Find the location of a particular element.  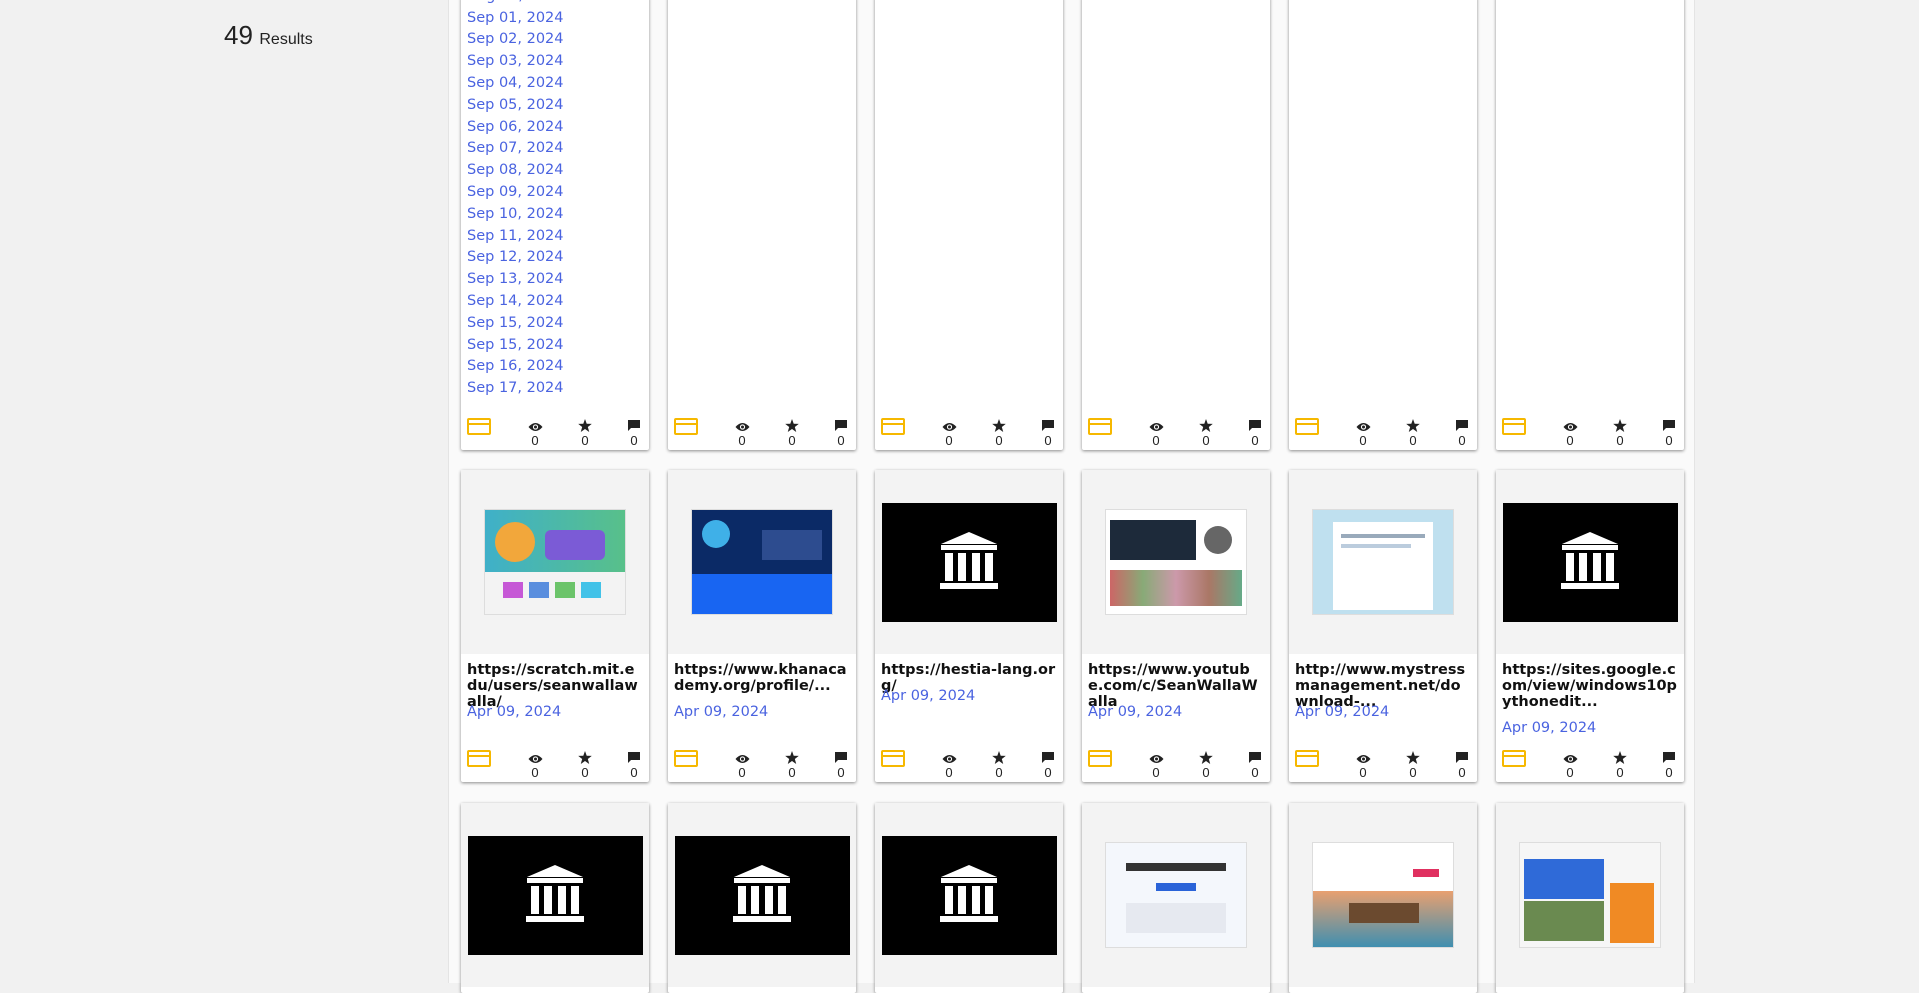

date-link: Aug 31, 2024 is located at coordinates (516, 4).